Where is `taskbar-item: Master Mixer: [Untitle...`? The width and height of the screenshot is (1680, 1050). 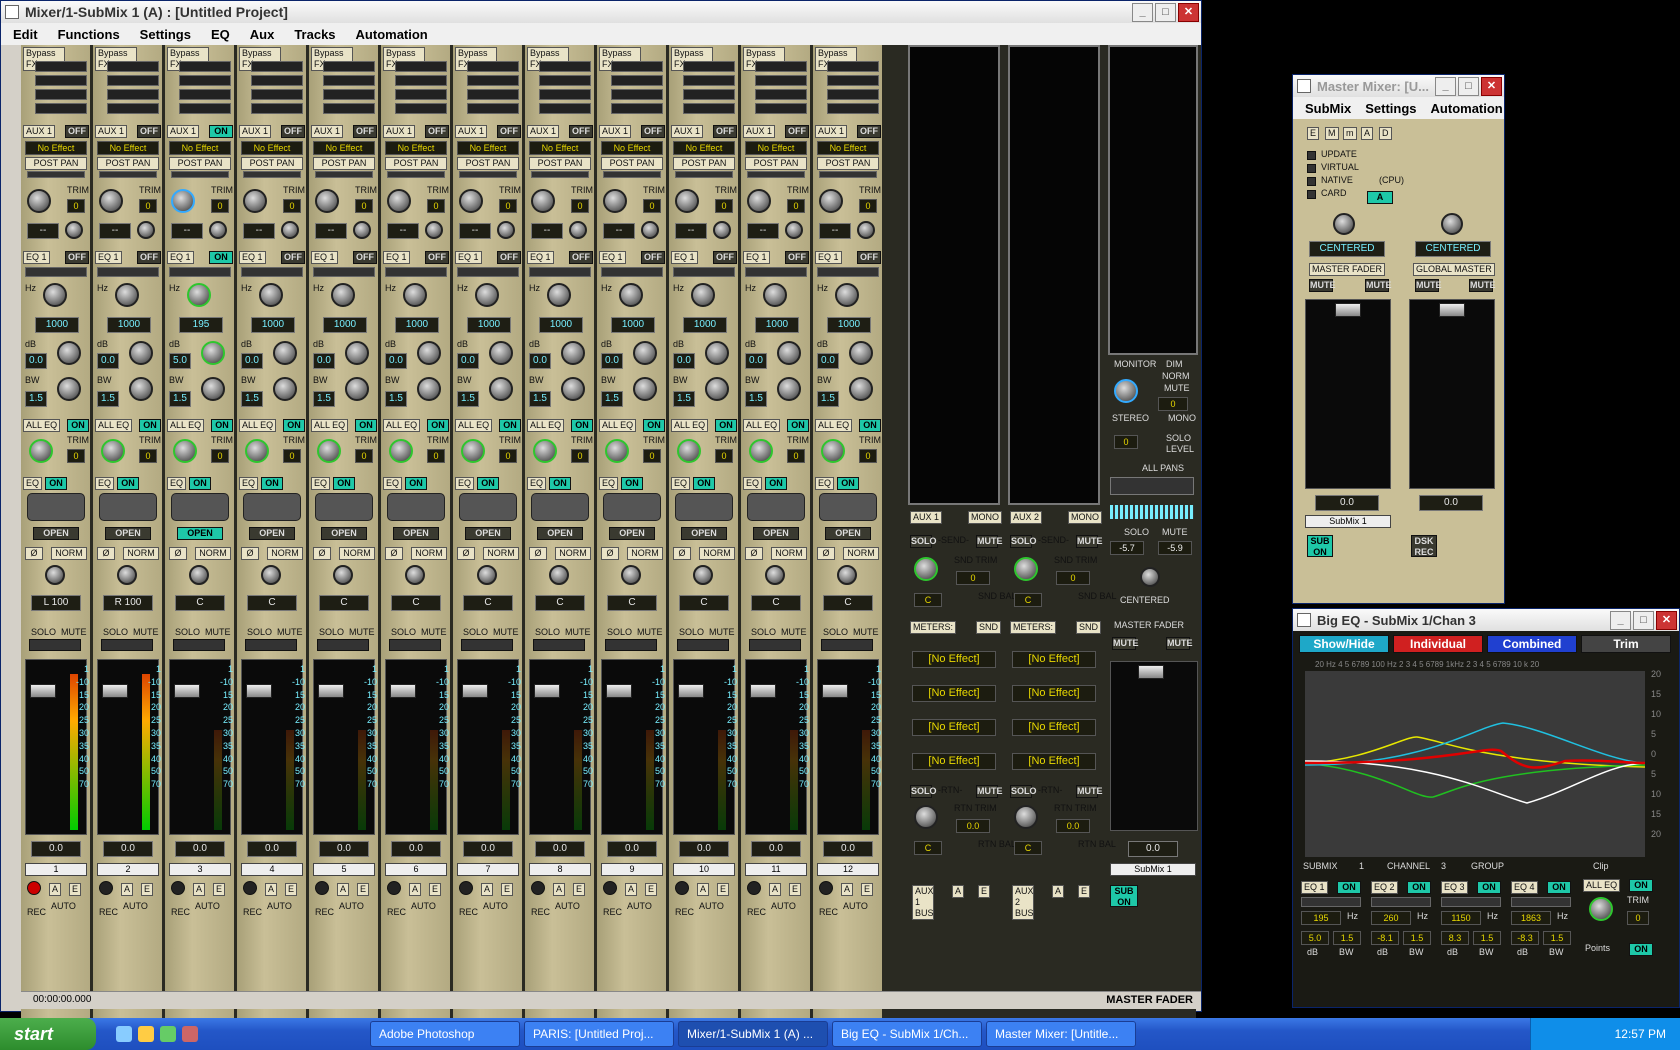 taskbar-item: Master Mixer: [Untitle... is located at coordinates (1061, 1034).